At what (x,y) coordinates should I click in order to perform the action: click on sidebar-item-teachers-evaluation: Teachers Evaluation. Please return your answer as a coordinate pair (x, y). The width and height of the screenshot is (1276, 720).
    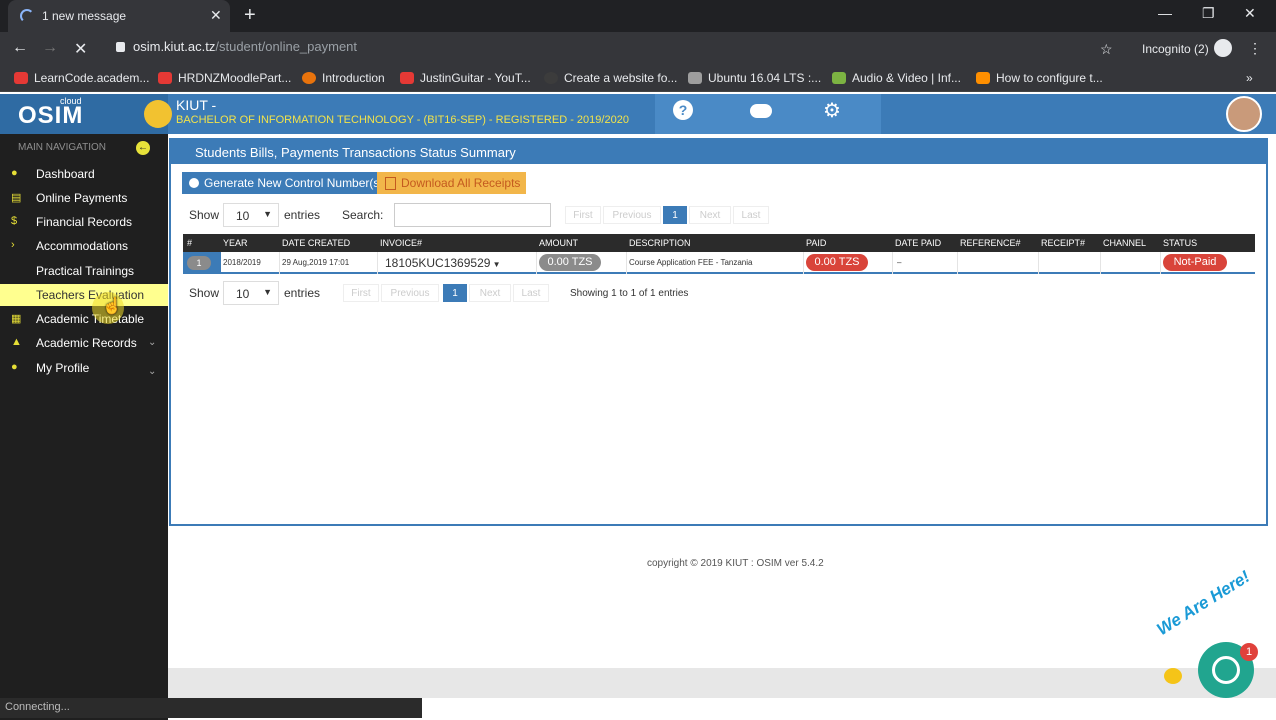
    Looking at the image, I should click on (84, 295).